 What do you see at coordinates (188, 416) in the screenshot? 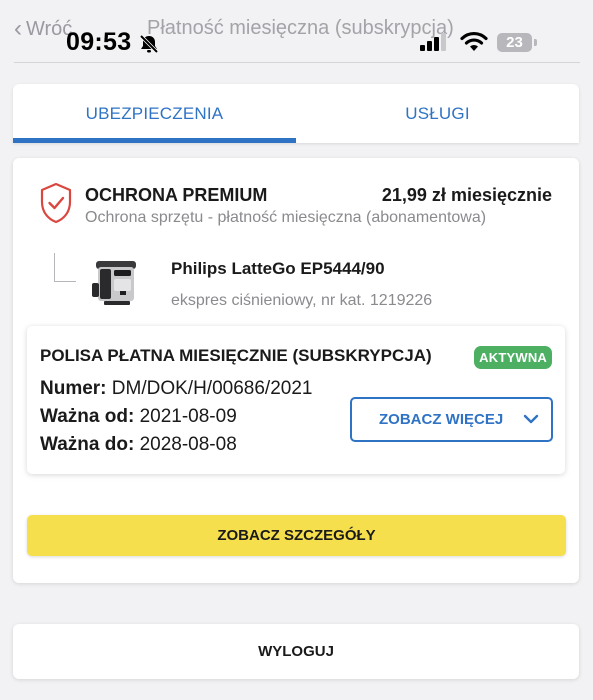
I see `valid-from-value: 2021-08-09` at bounding box center [188, 416].